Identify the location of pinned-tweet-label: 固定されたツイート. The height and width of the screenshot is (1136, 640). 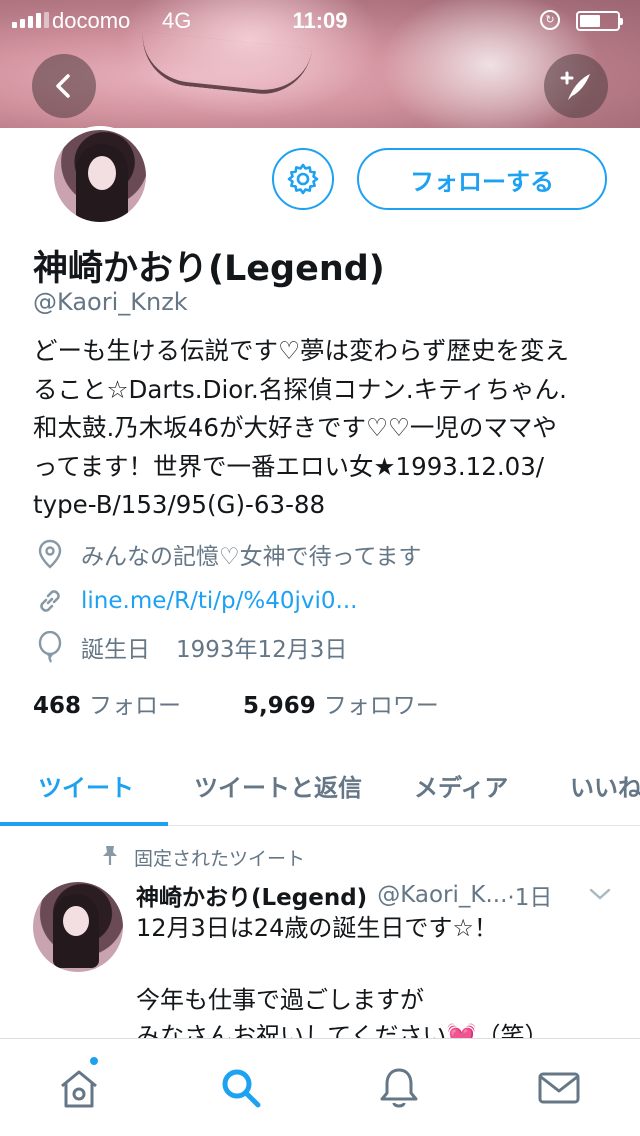
(202, 857).